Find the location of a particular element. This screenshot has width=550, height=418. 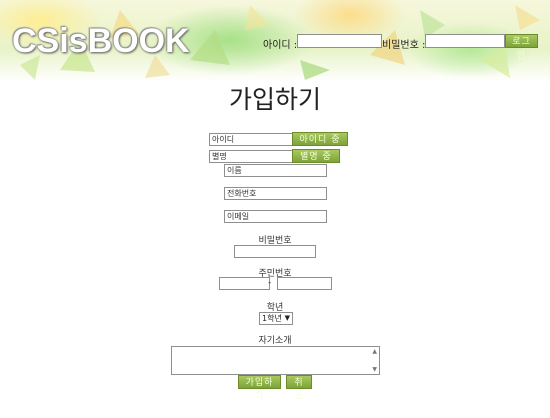

intro-textarea: ▲ ▼ is located at coordinates (275, 360).